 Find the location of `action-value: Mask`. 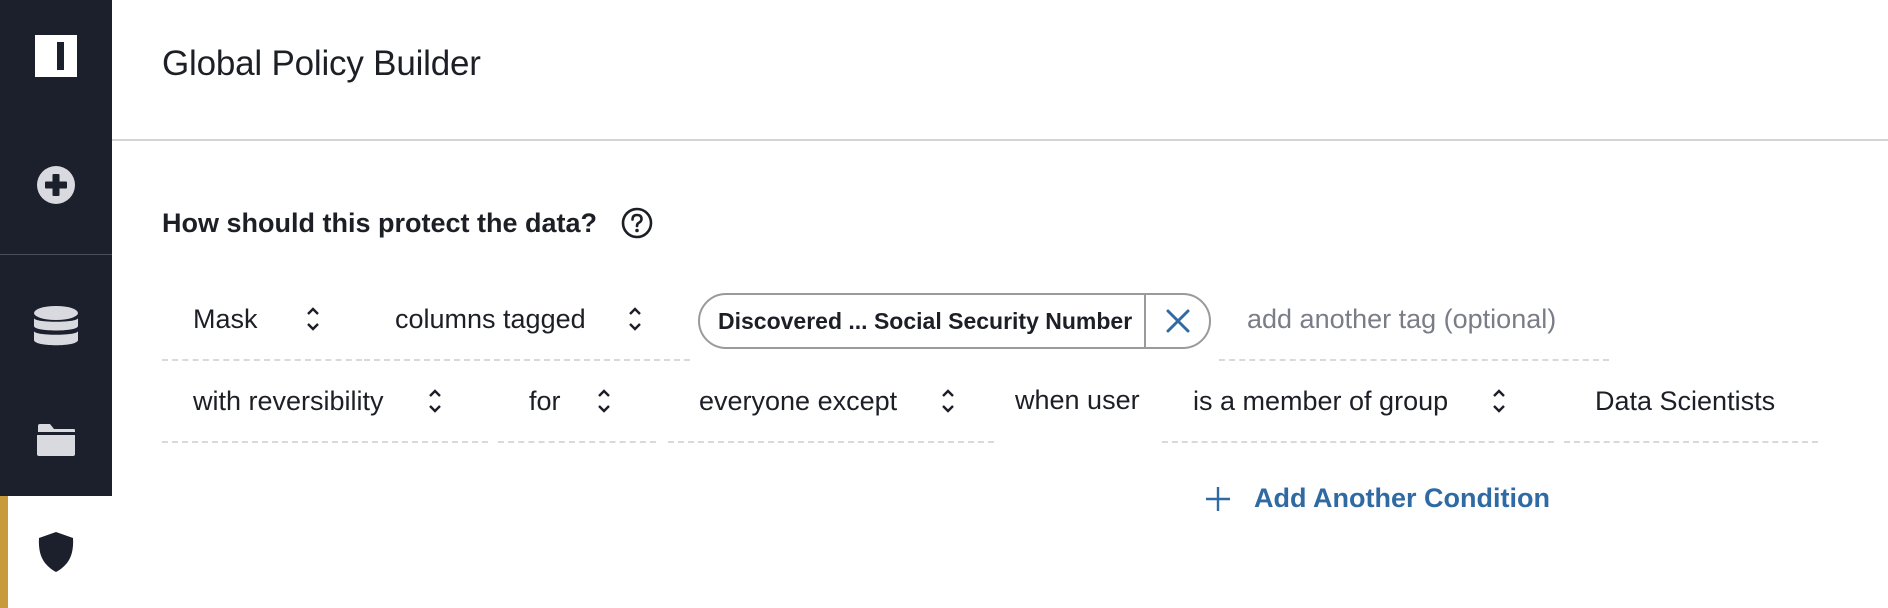

action-value: Mask is located at coordinates (225, 318).